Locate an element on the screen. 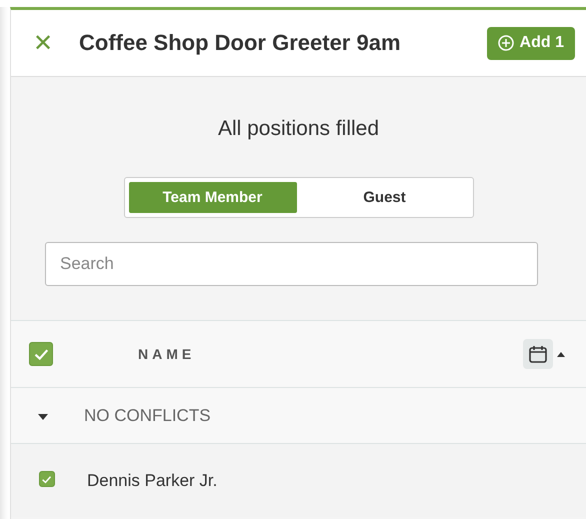 The width and height of the screenshot is (586, 519). check-icon is located at coordinates (47, 479).